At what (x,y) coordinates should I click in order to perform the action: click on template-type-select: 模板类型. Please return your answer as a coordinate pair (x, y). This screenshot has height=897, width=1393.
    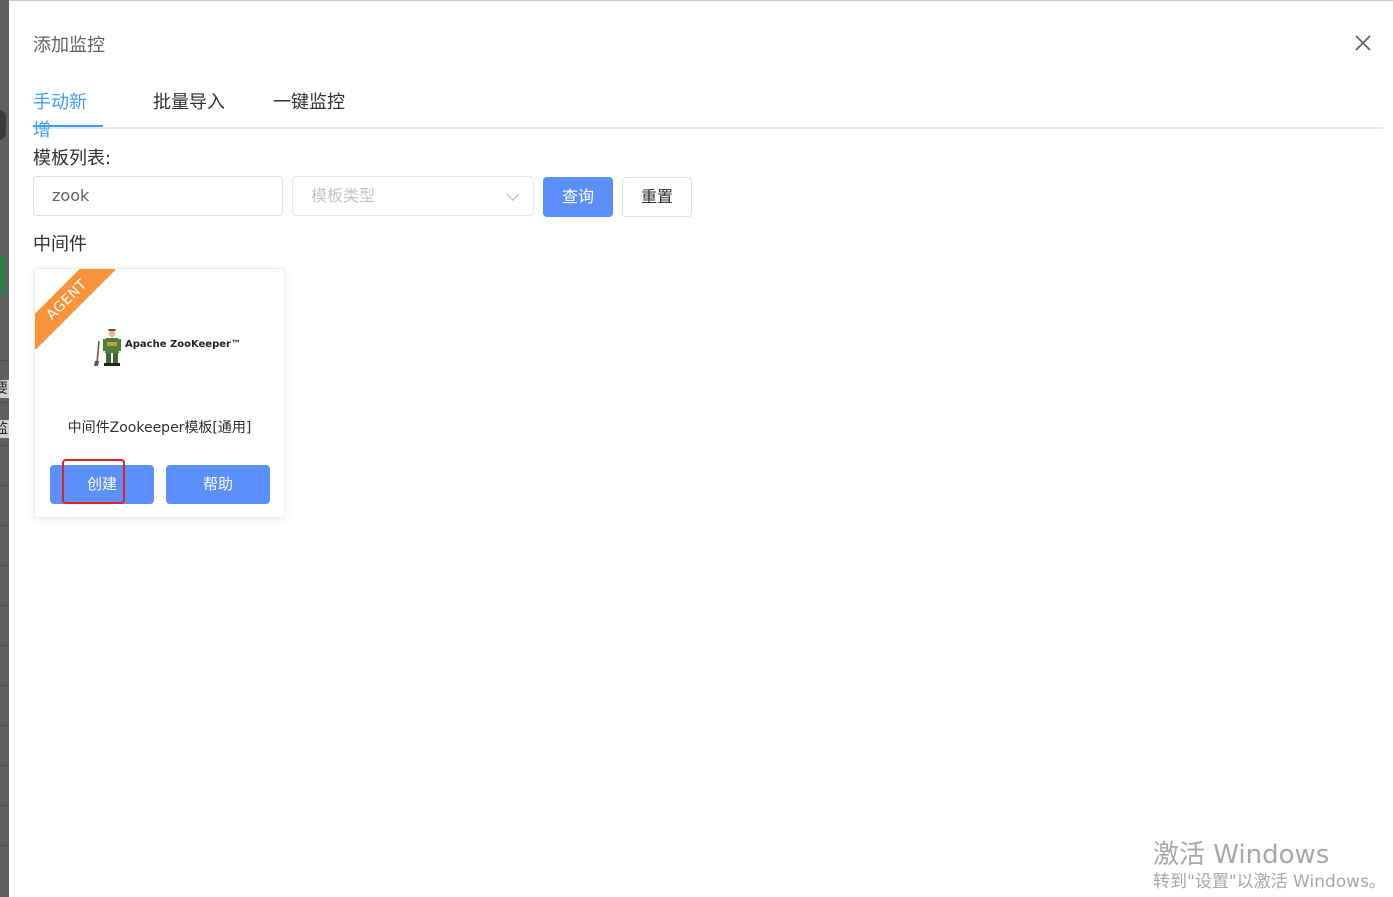
    Looking at the image, I should click on (413, 196).